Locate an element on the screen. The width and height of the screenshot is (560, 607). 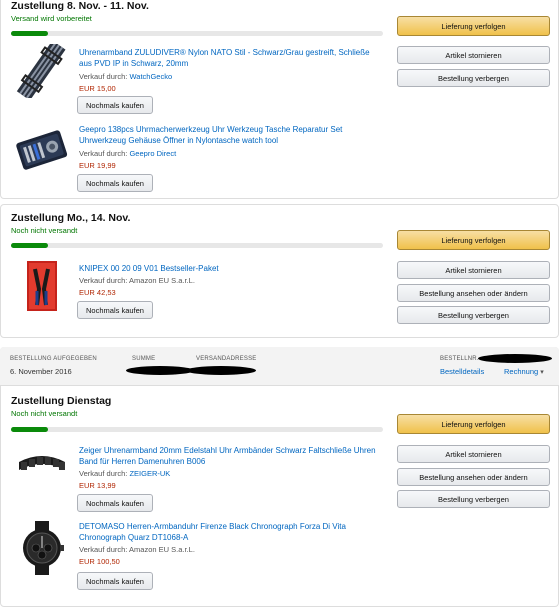
order-total-label: SUMME is located at coordinates (144, 359).